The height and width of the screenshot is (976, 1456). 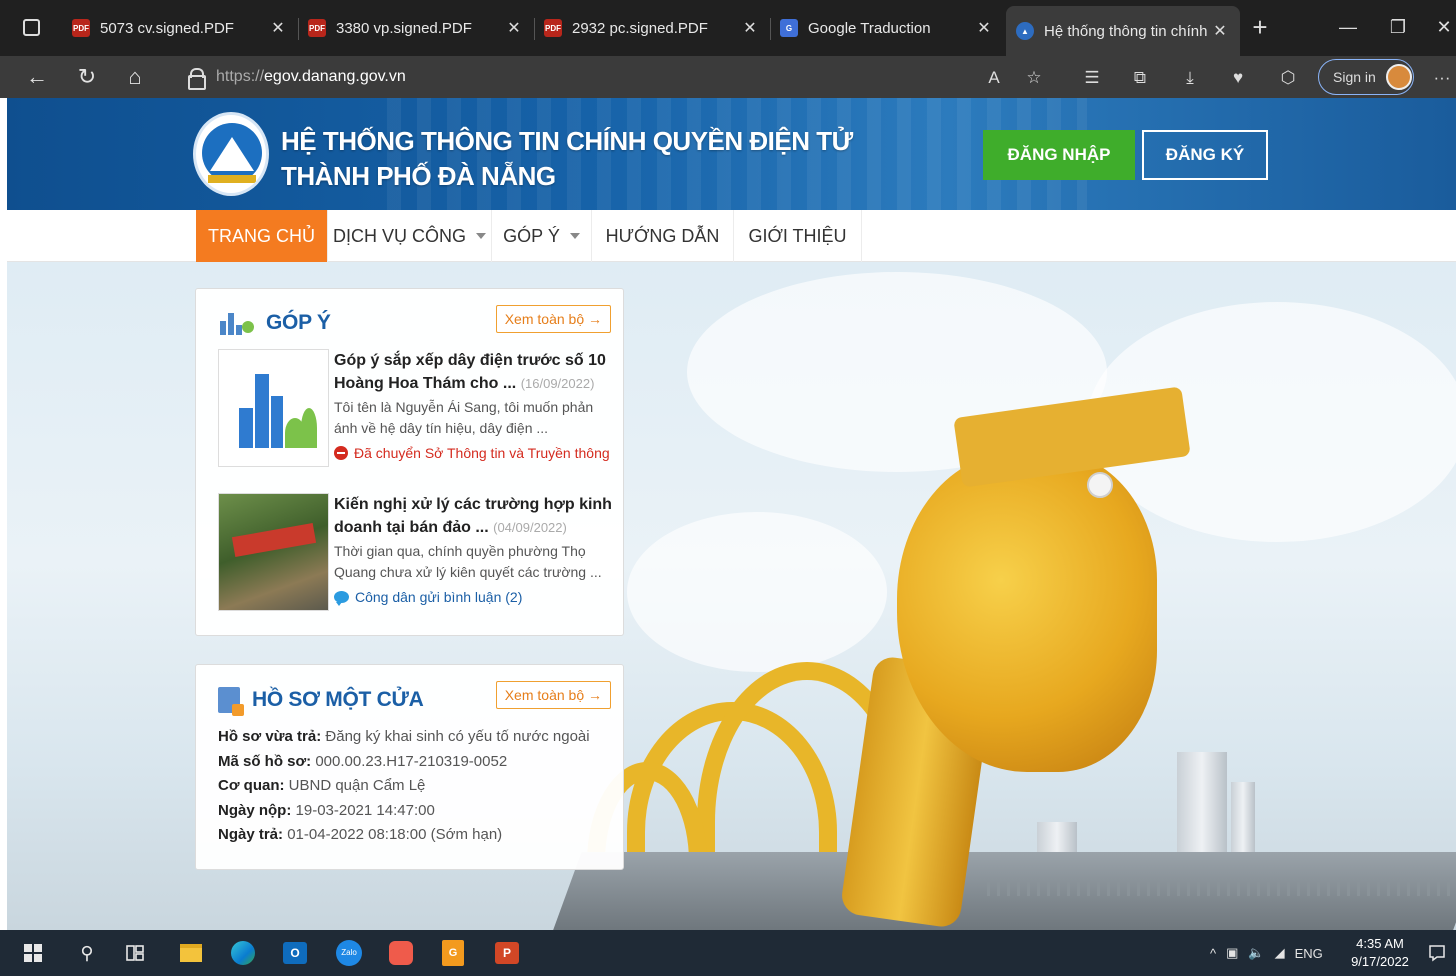 I want to click on record-value: 19-03-2021 14:47:00, so click(x=365, y=810).